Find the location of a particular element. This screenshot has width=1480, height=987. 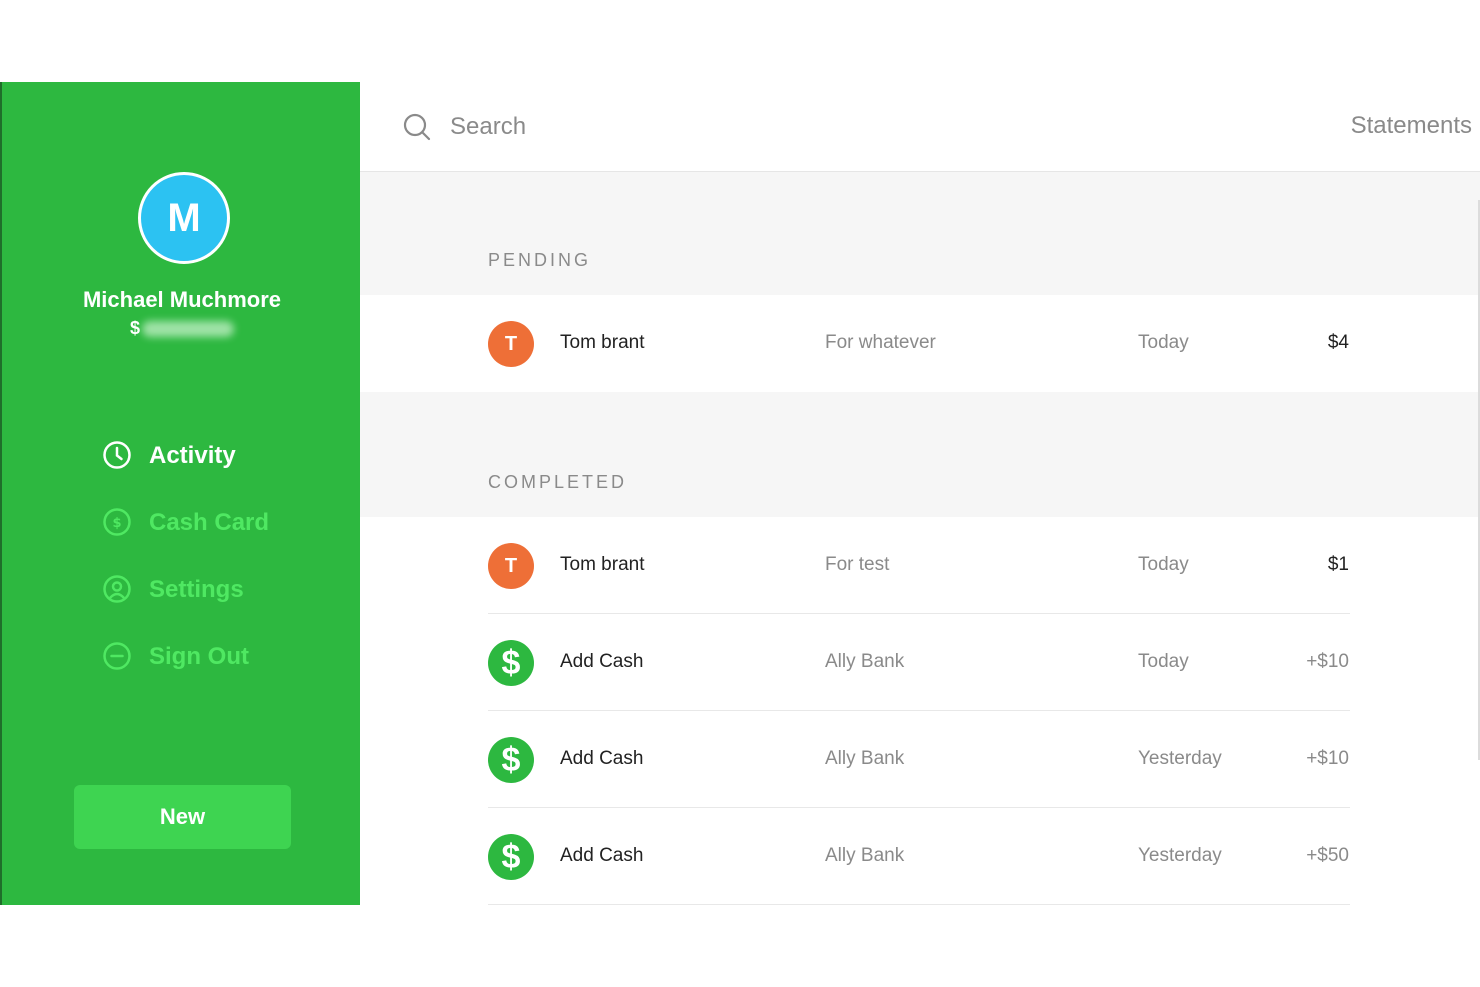

row-divider is located at coordinates (919, 904).